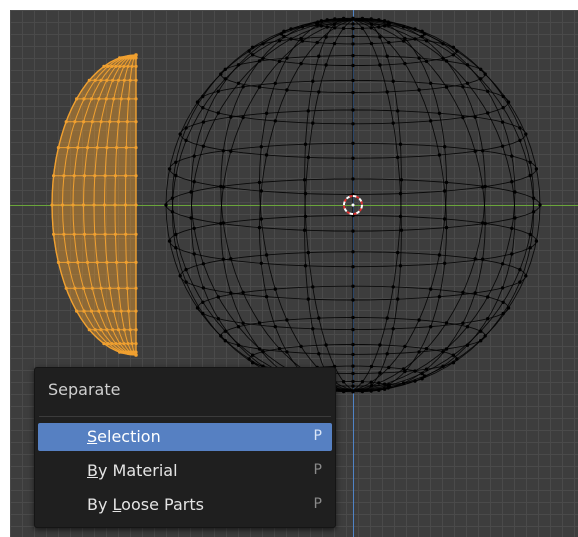  I want to click on sphere-meridian, so click(377, 206).